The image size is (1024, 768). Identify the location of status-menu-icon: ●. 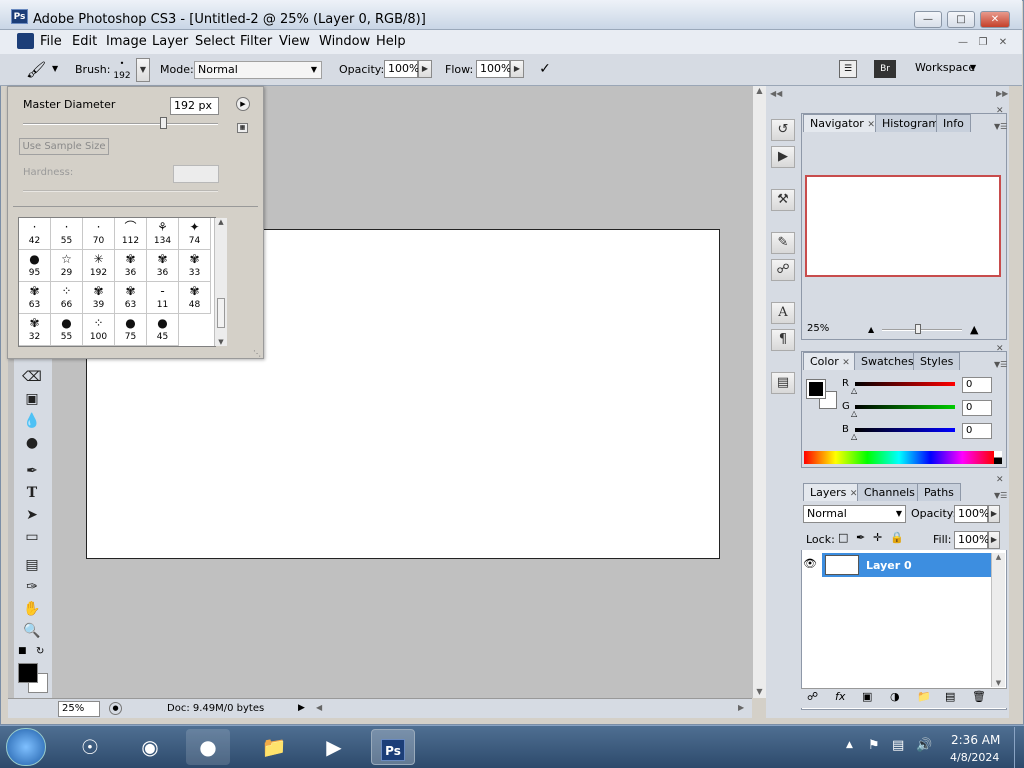
(115, 708).